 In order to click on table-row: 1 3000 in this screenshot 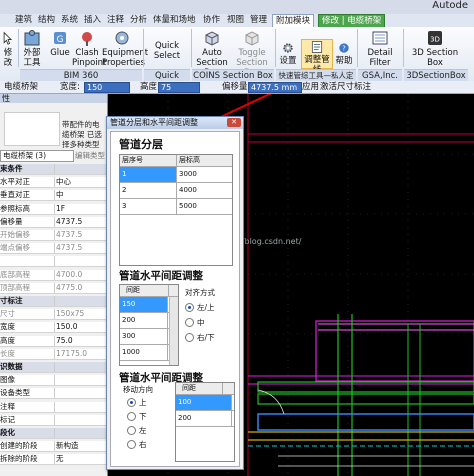, I will do `click(176, 175)`.